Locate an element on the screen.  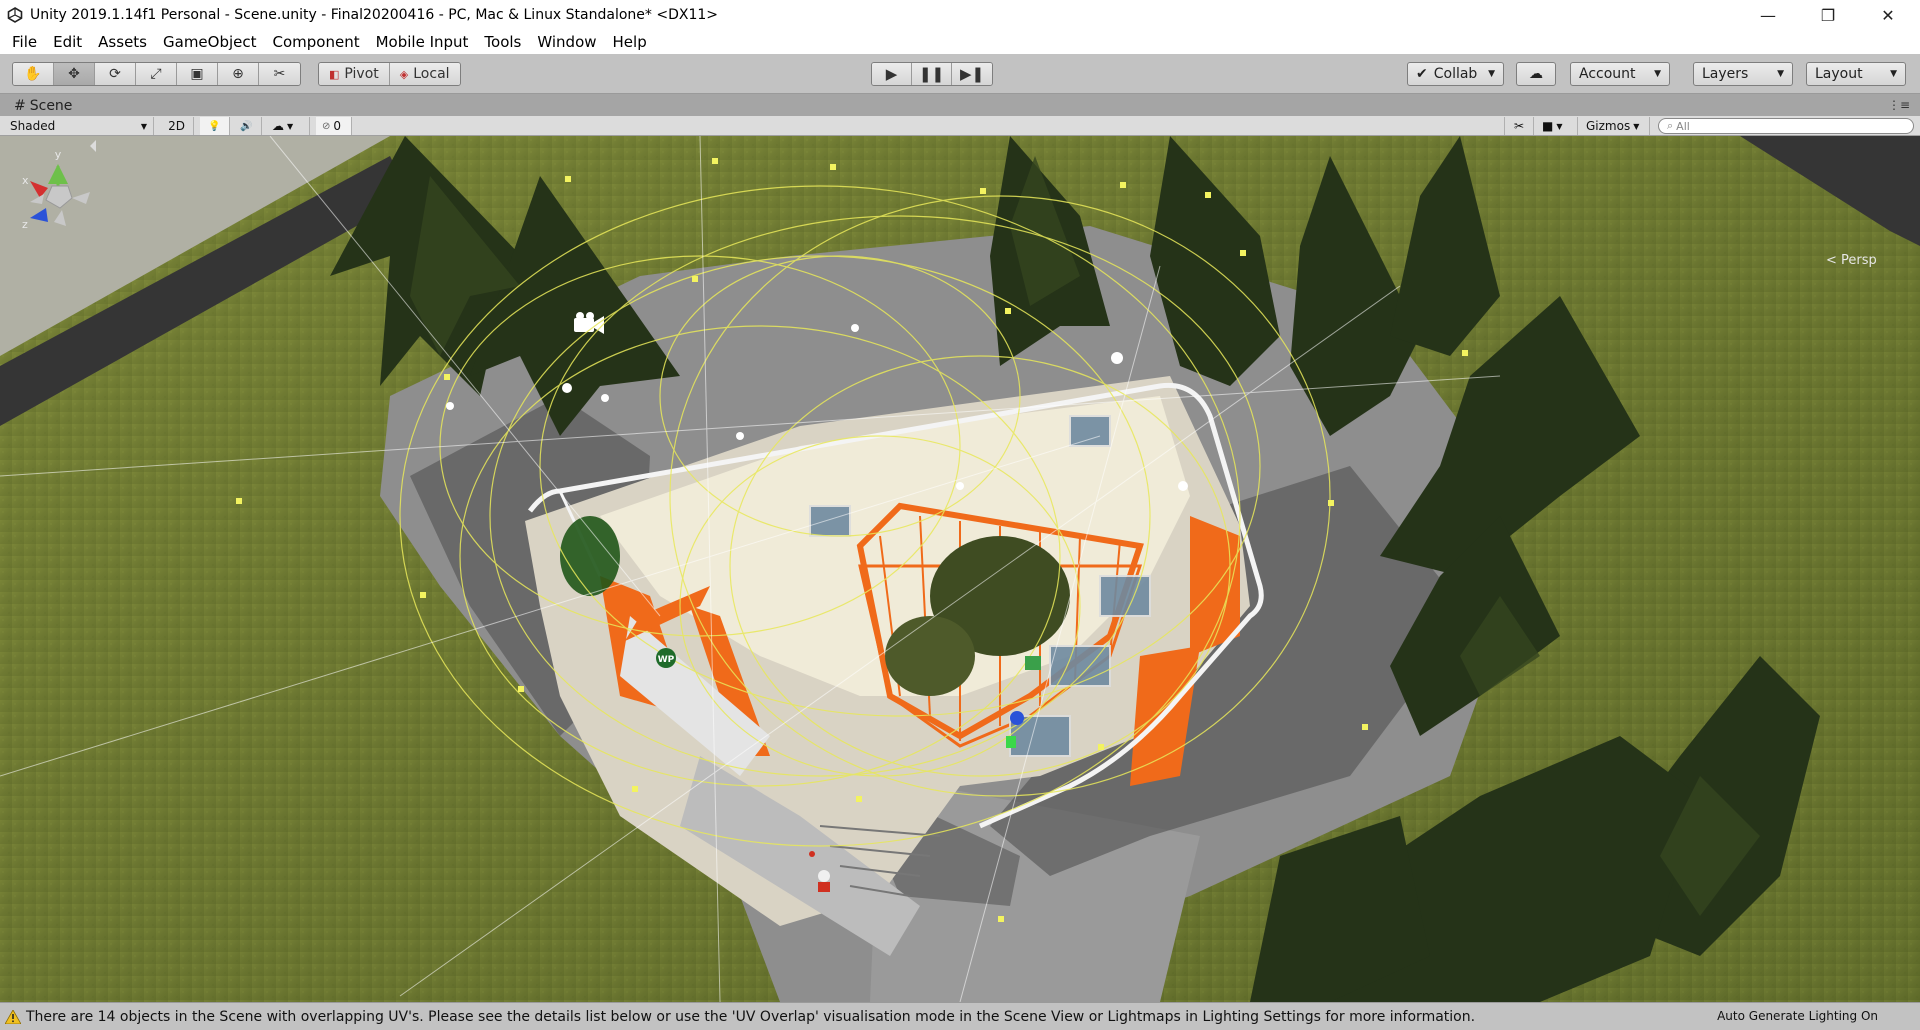
lightbulb-icon: 💡 is located at coordinates (214, 126).